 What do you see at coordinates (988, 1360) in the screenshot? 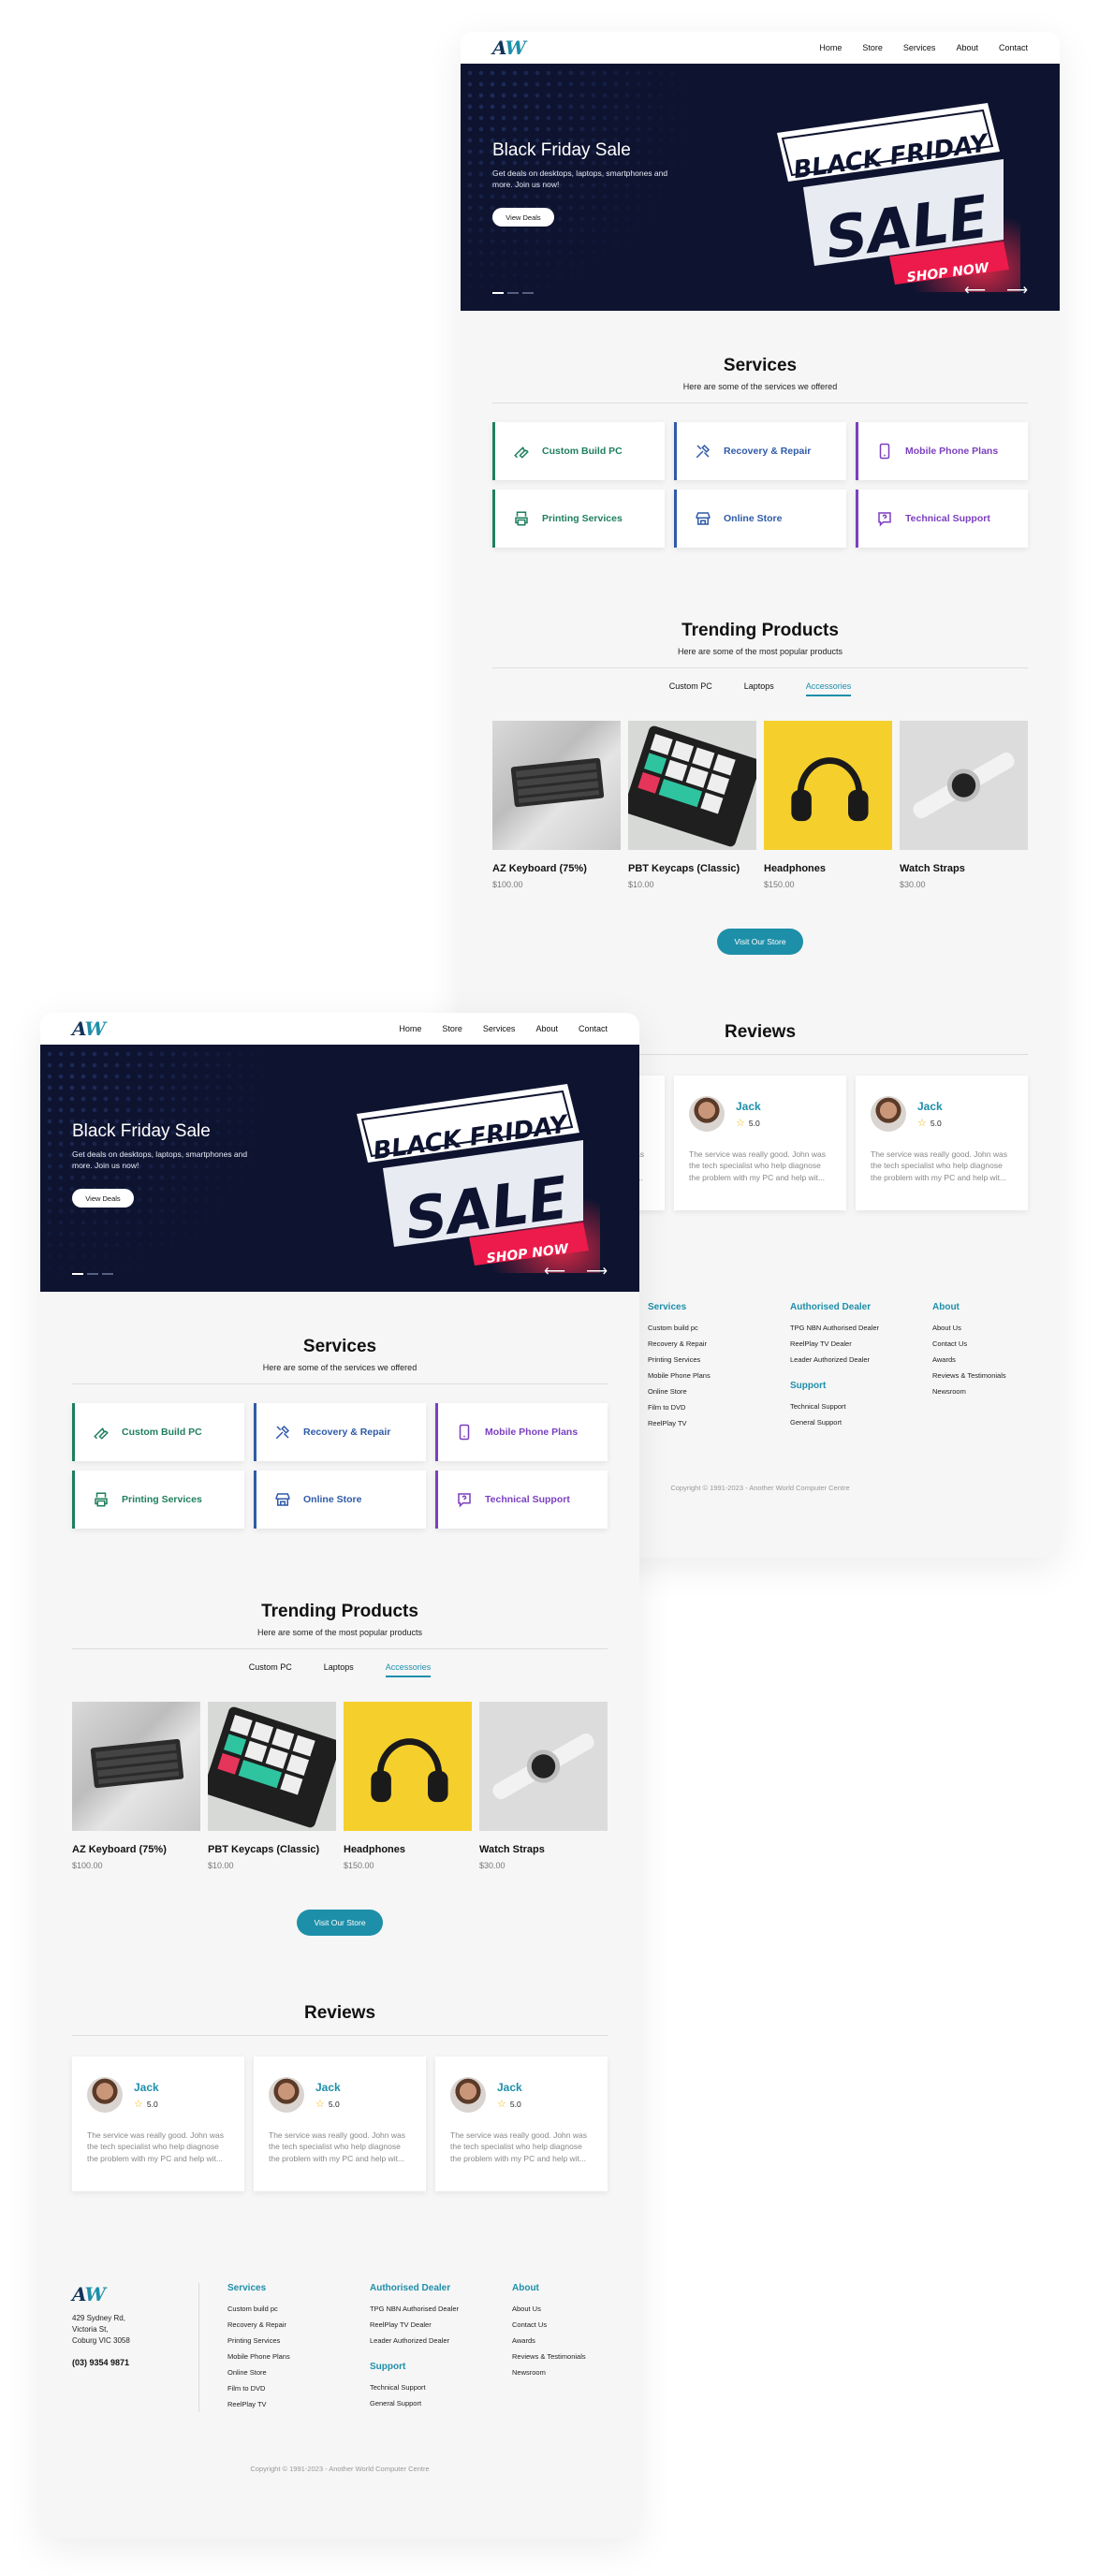
I see `footer-link: Awards` at bounding box center [988, 1360].